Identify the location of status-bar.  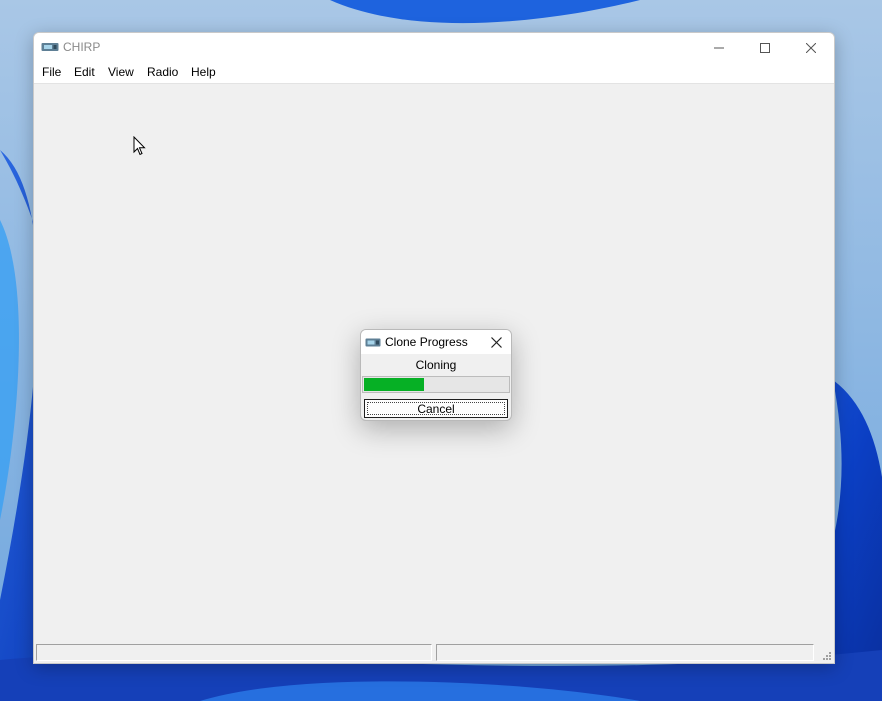
(434, 652).